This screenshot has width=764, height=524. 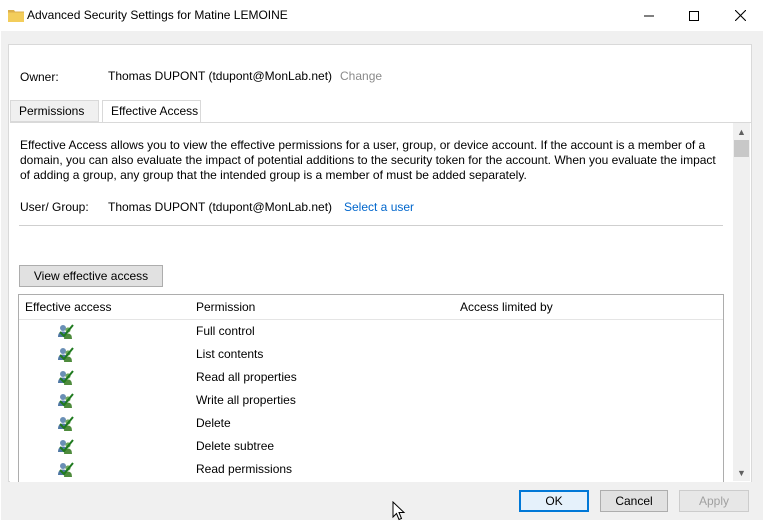 I want to click on maximize-button, so click(x=694, y=15).